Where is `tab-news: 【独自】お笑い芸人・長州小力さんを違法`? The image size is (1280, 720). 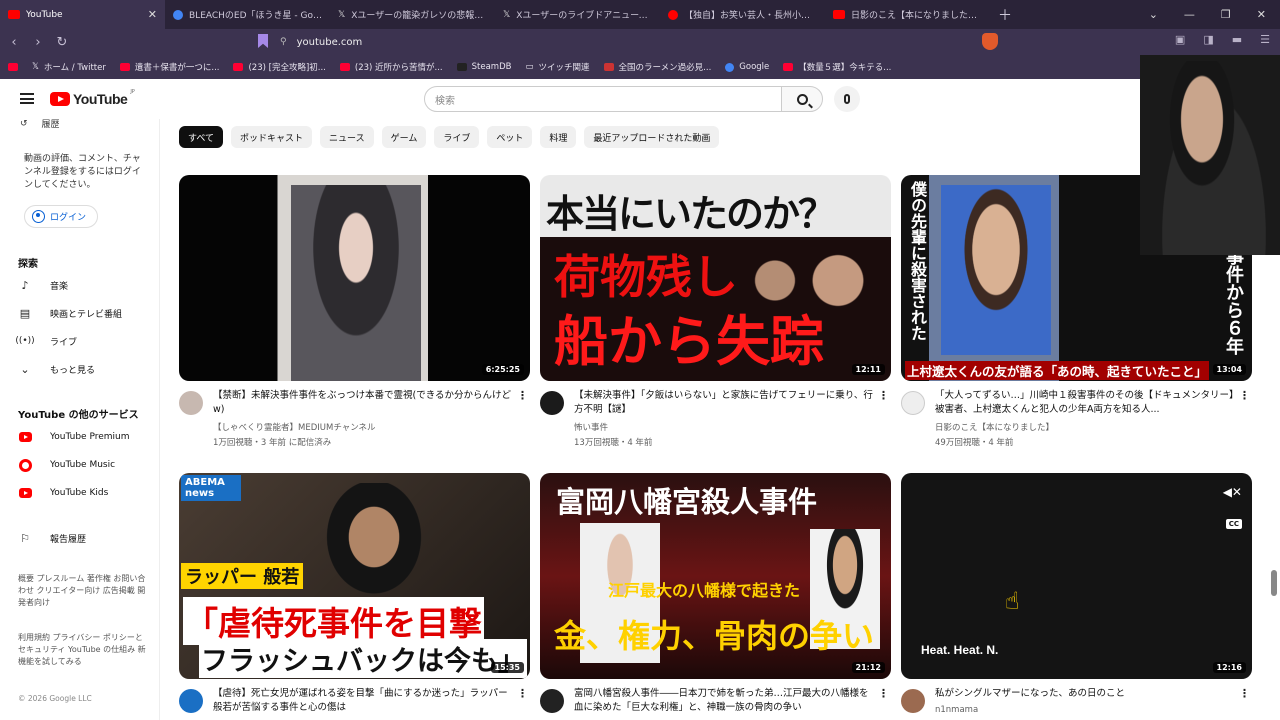
tab-news: 【独自】お笑い芸人・長州小力さんを違法 is located at coordinates (742, 14).